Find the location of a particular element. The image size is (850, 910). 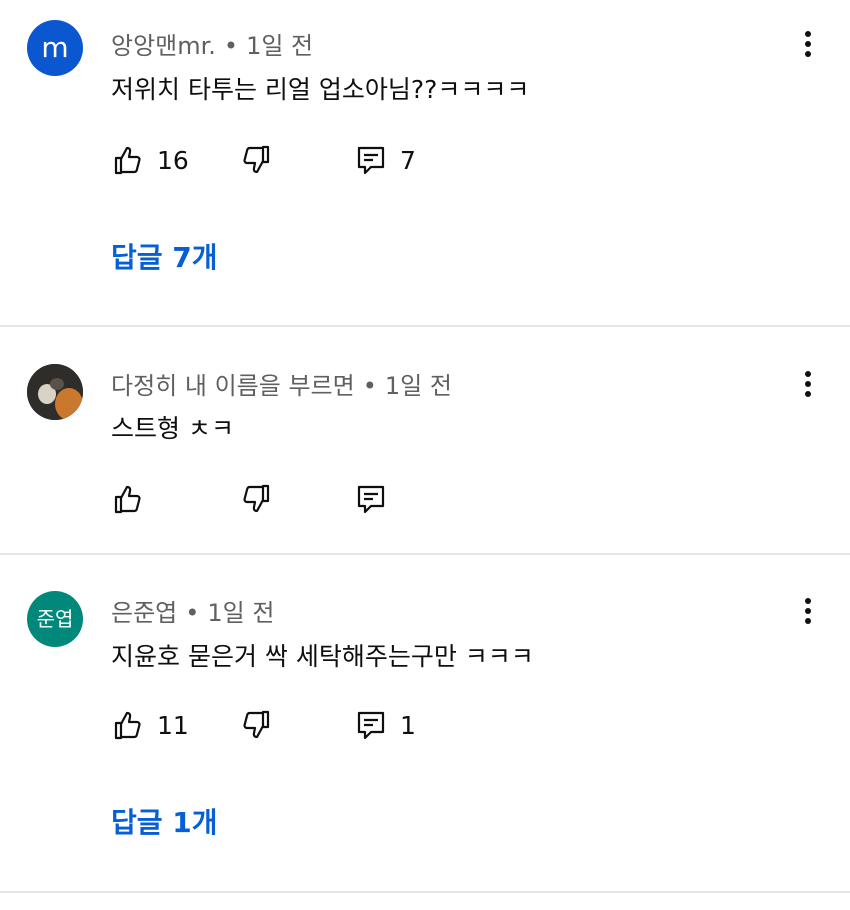

like-button is located at coordinates (127, 499).